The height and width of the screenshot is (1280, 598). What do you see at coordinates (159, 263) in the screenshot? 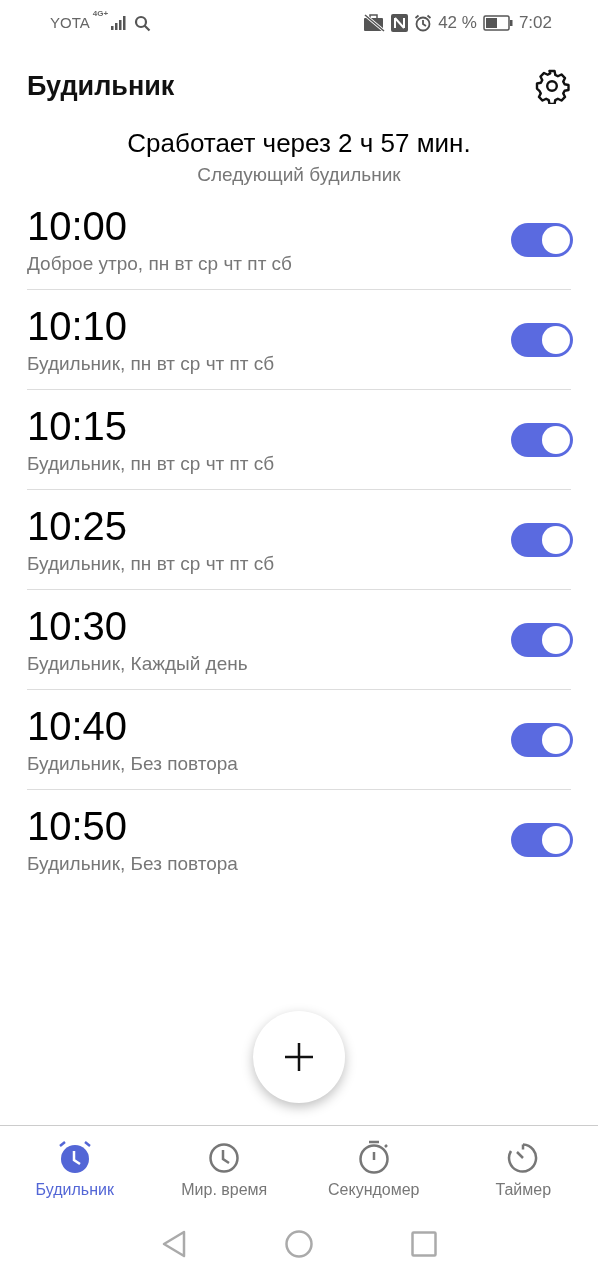
I see `alarm-label: Доброе утро, пн вт ср чт пт сб` at bounding box center [159, 263].